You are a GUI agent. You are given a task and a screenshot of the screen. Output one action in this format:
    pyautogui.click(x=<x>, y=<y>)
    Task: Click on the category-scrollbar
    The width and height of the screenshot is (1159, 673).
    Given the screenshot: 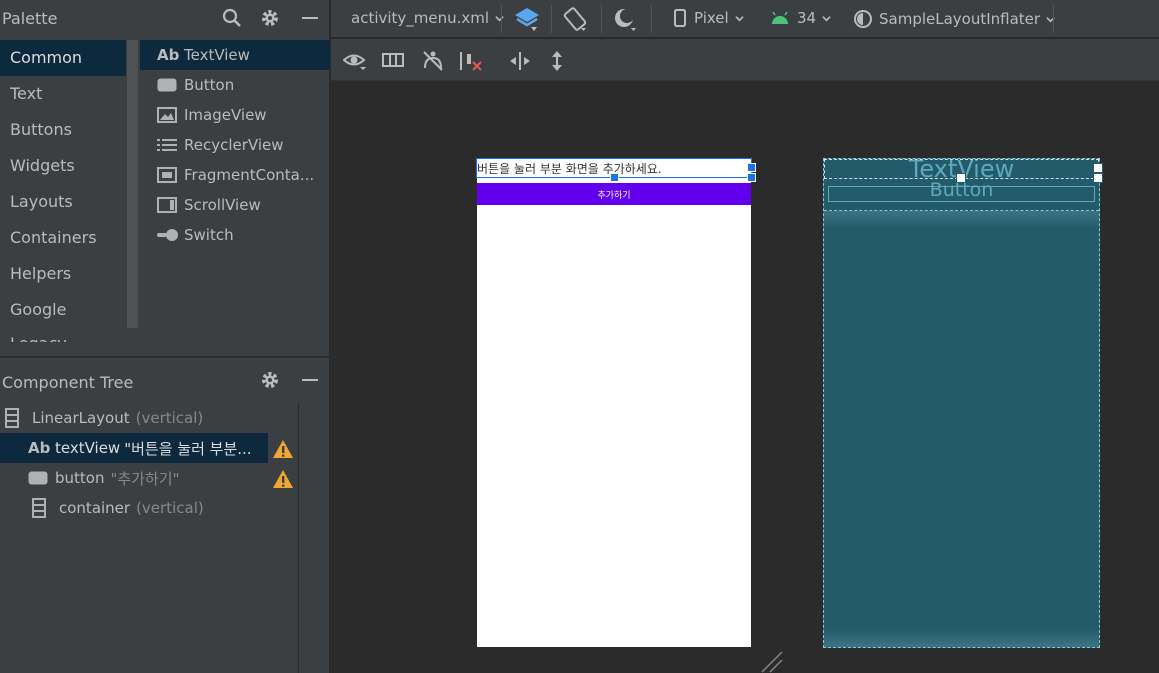 What is the action you would take?
    pyautogui.click(x=132, y=184)
    